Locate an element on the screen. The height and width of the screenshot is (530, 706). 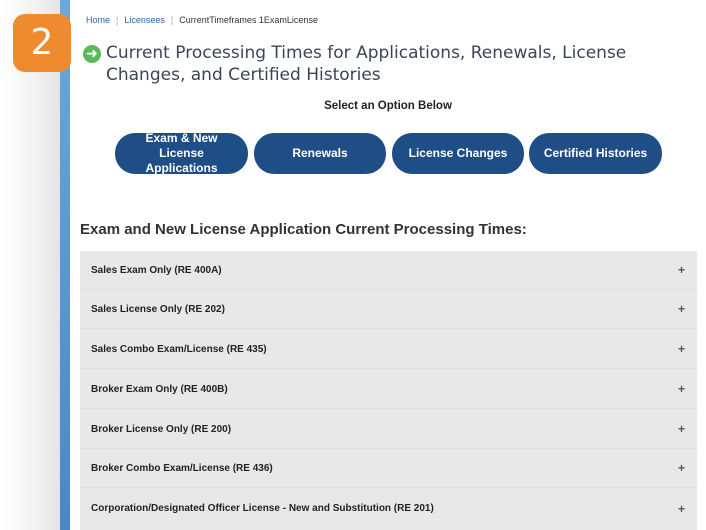
accordion-item-label: Broker Combo Exam/License (RE 436) is located at coordinates (182, 468).